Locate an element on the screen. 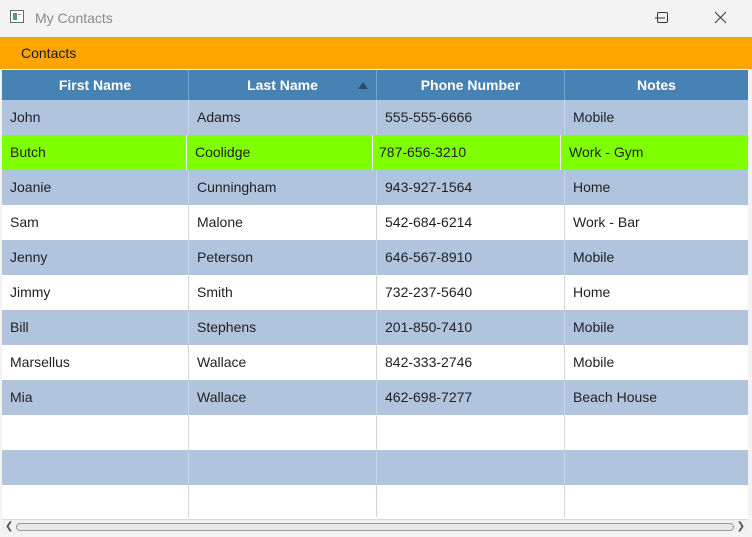  column-header-notes: Notes is located at coordinates (656, 85).